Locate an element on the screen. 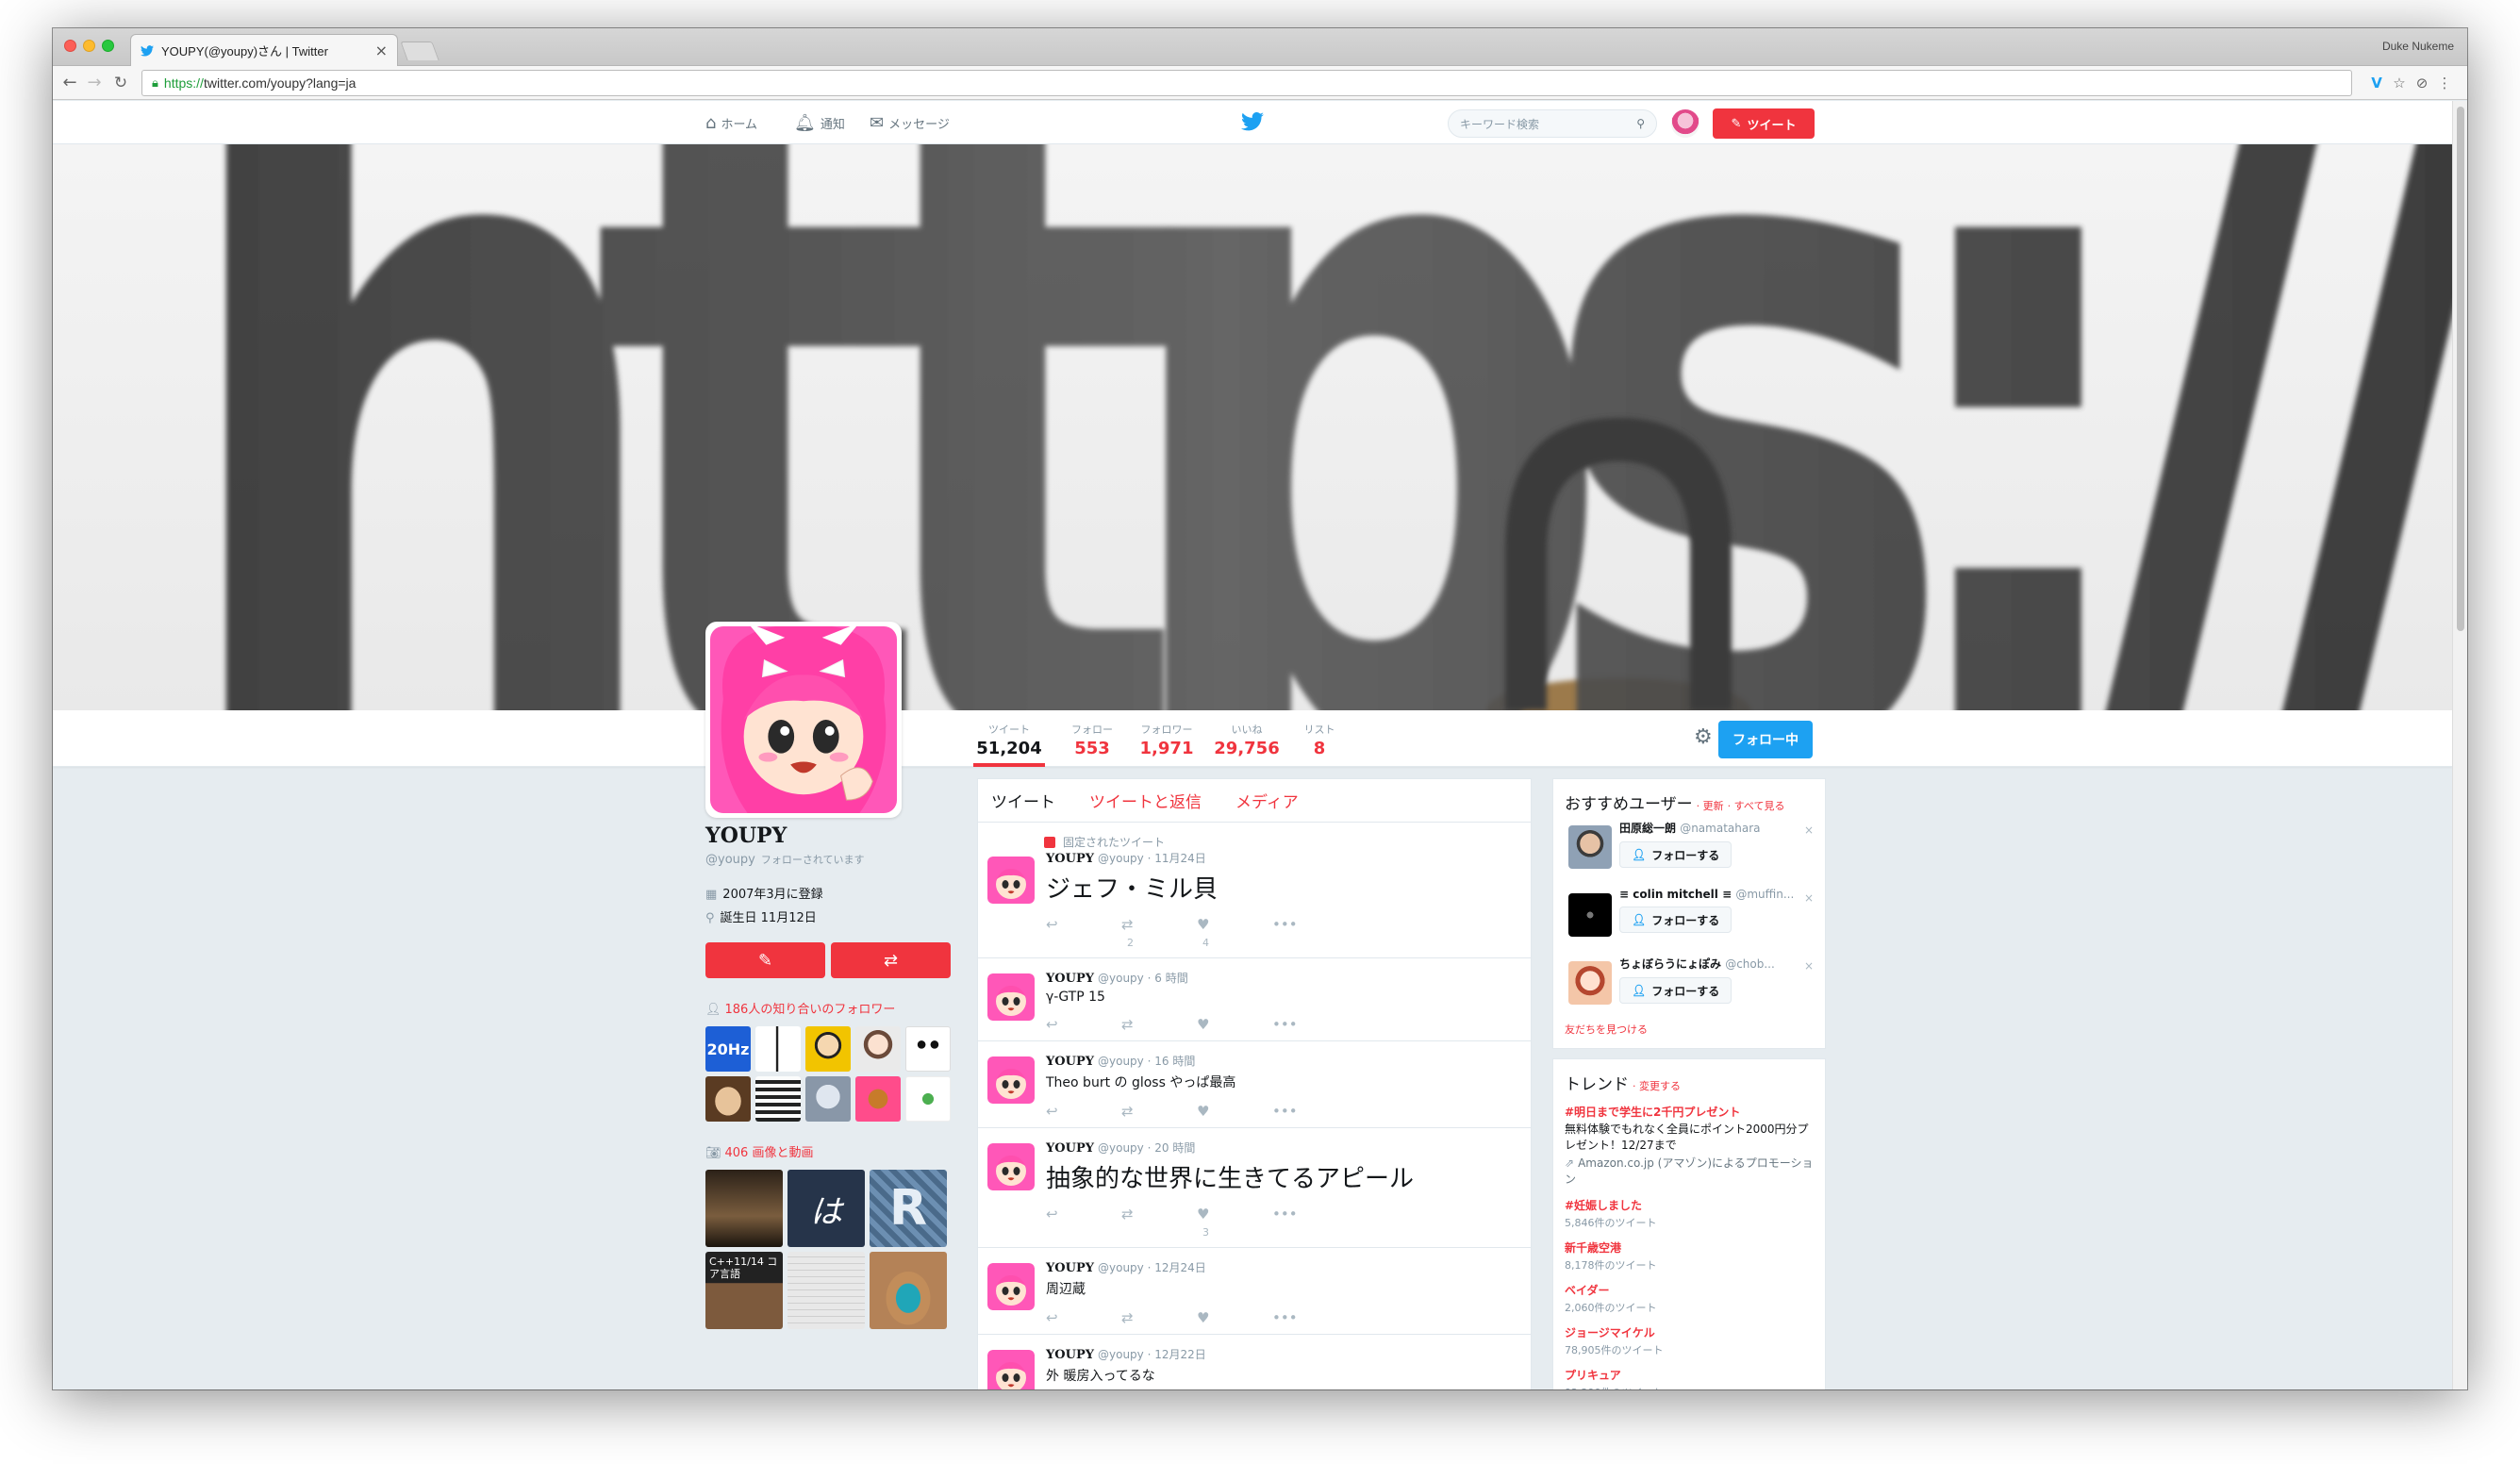 This screenshot has height=1464, width=2520. extension-icon: ⊘ is located at coordinates (2421, 83).